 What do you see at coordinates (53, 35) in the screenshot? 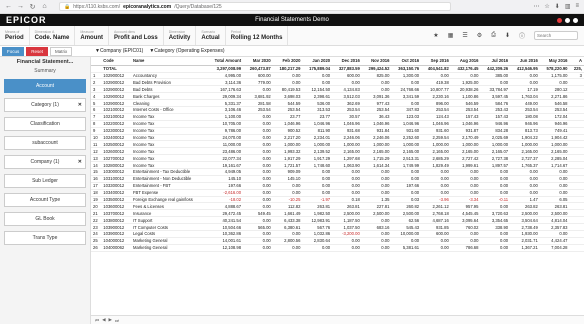
I see `filter-code-name: Dimension A Code. Name` at bounding box center [53, 35].